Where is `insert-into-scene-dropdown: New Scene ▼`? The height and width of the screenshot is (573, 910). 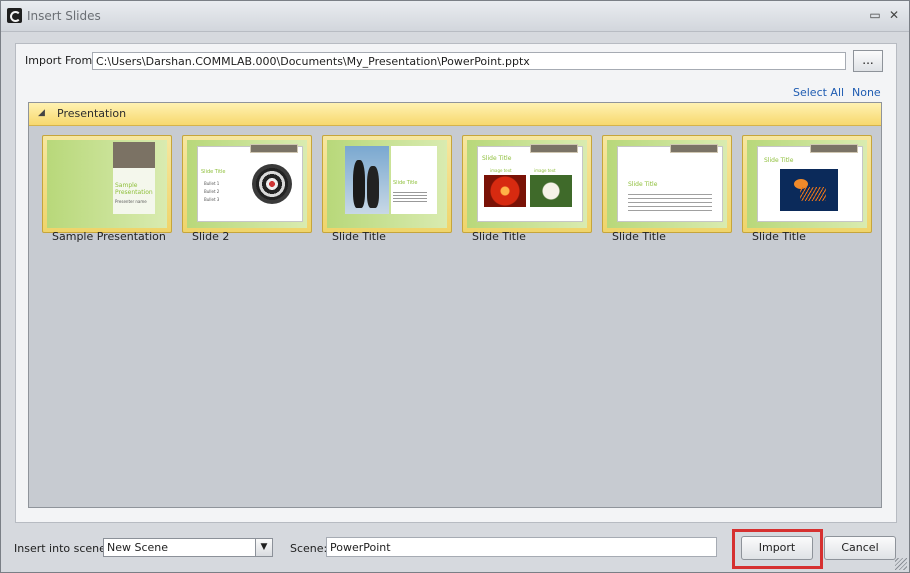 insert-into-scene-dropdown: New Scene ▼ is located at coordinates (188, 547).